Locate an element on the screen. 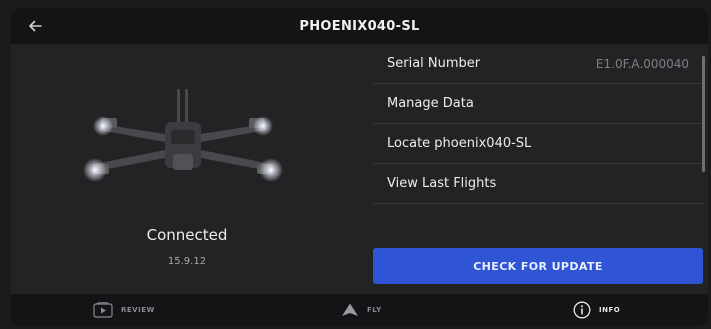 This screenshot has height=329, width=711. manage-data-label: Manage Data is located at coordinates (430, 103).